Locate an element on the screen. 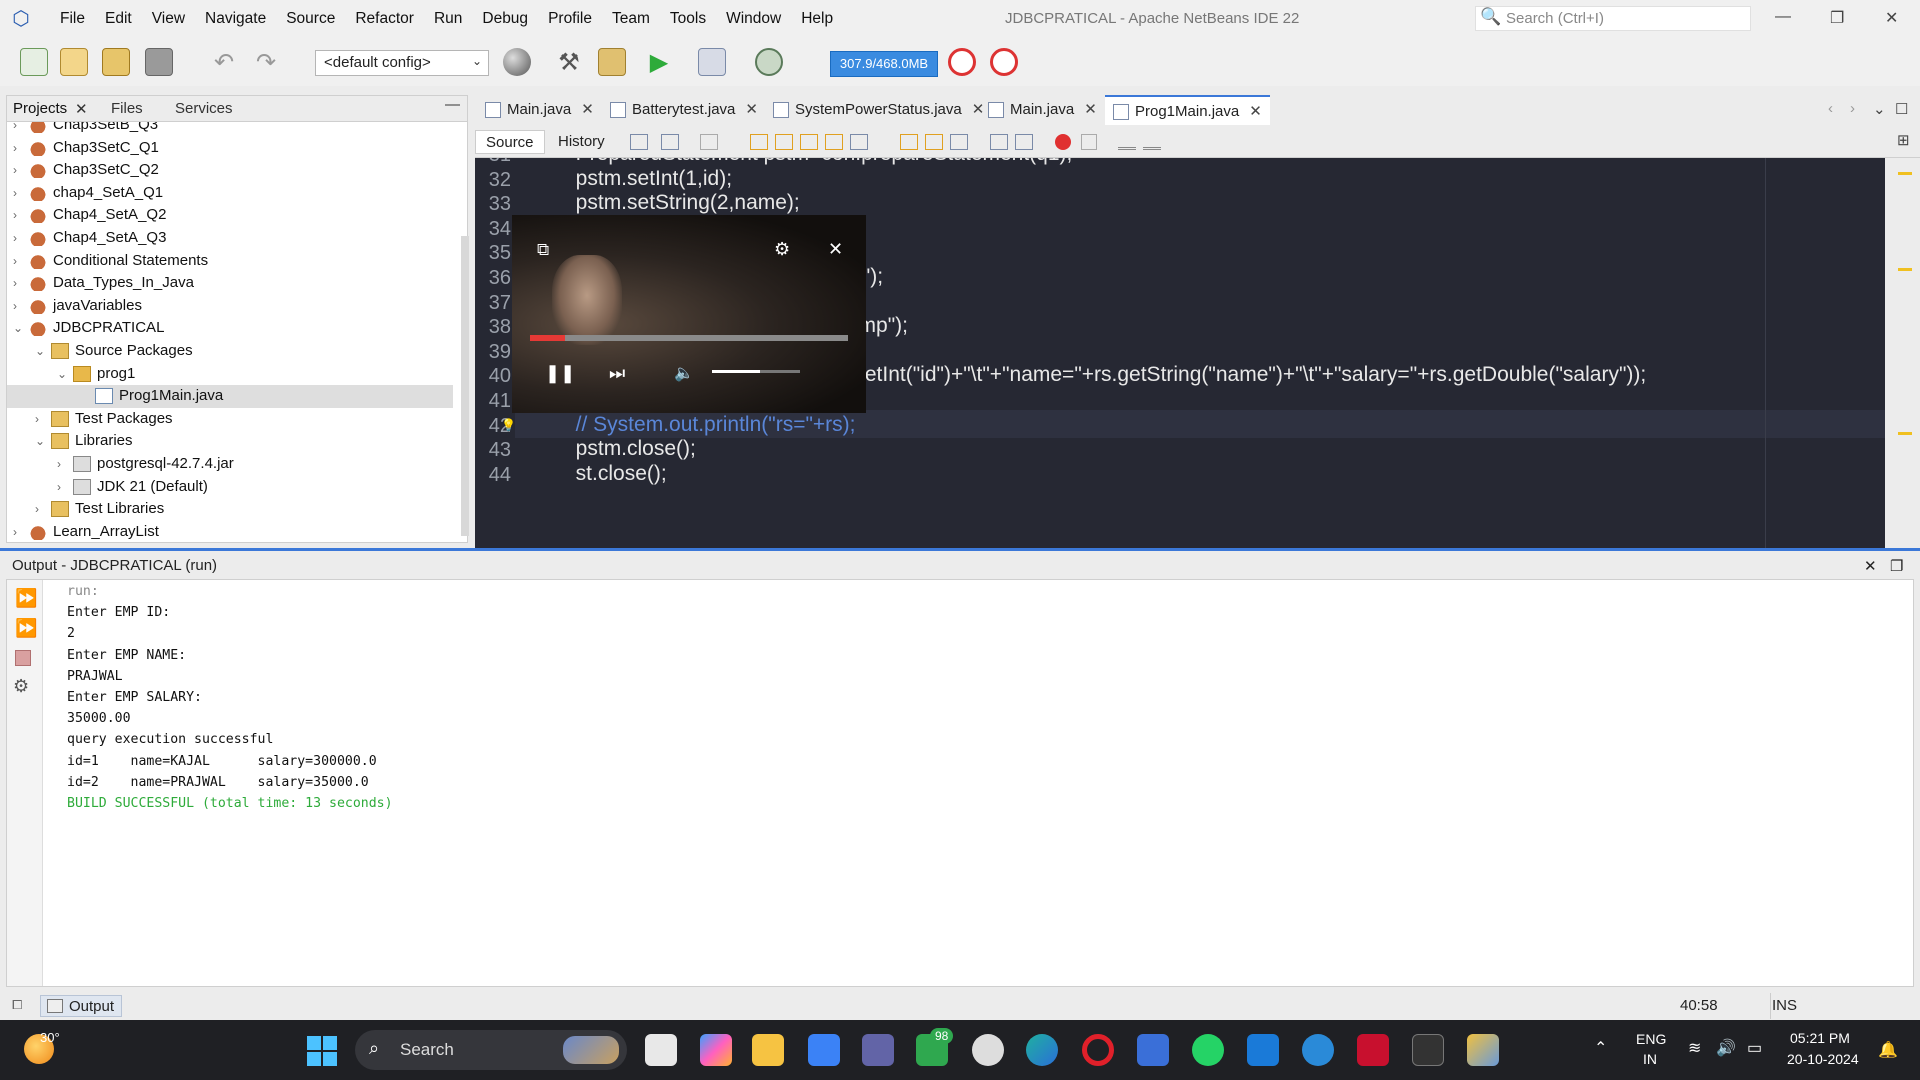  volume-icon: 🔊 is located at coordinates (1726, 1048).